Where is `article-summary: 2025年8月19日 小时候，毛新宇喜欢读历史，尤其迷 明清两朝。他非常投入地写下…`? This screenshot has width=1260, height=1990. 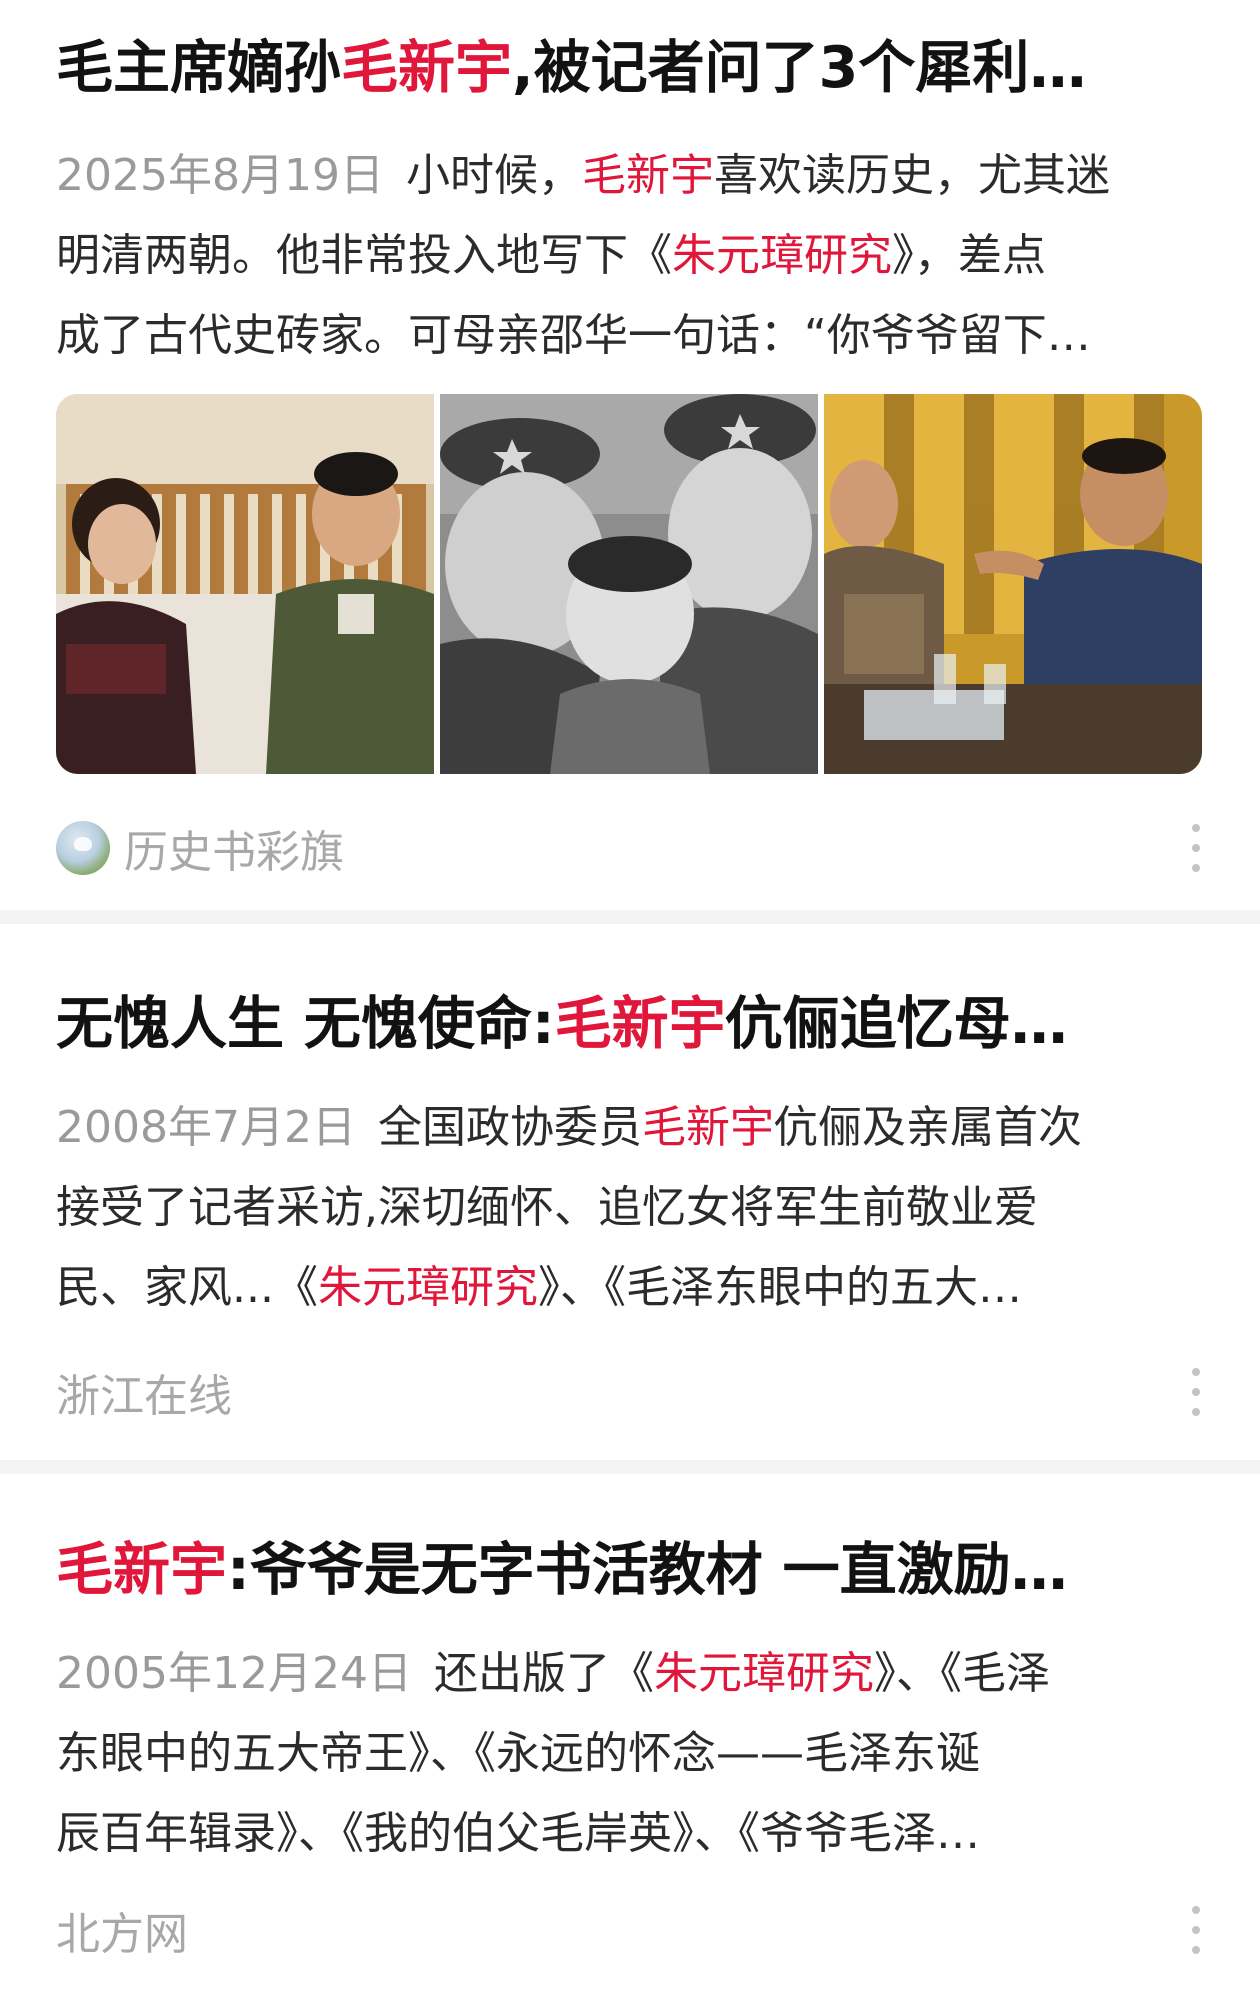 article-summary: 2025年8月19日 小时候，毛新宇喜欢读历史，尤其迷 明清两朝。他非常投入地写下… is located at coordinates (583, 255).